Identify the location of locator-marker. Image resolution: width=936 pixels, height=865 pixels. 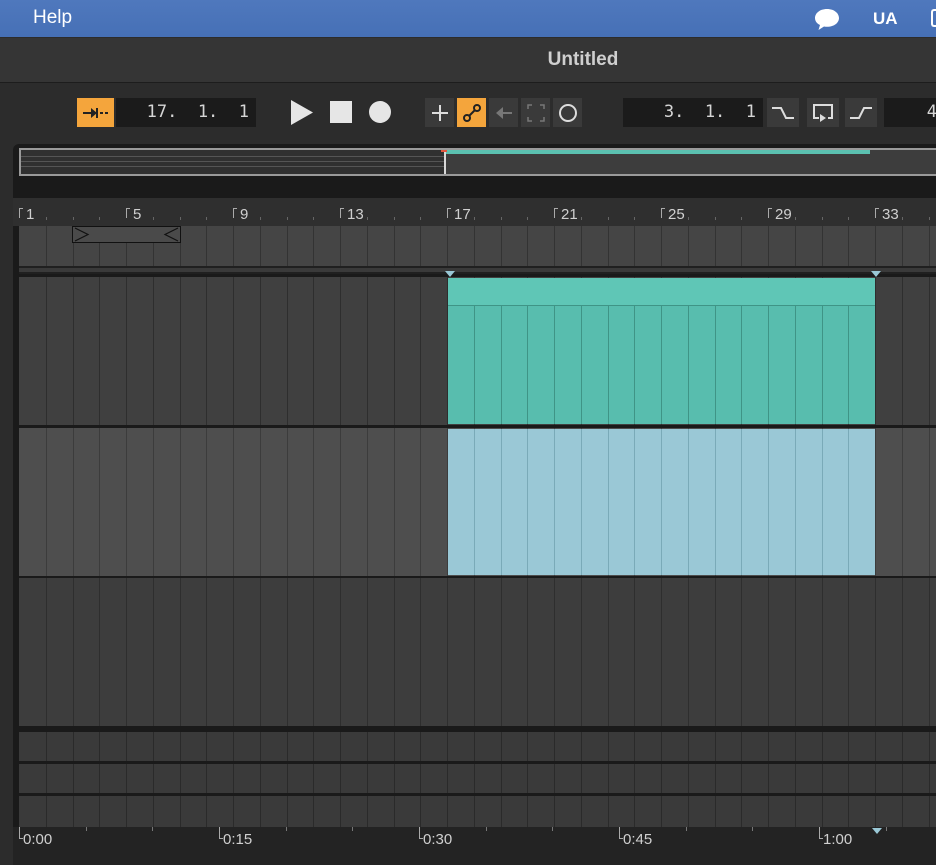
(126, 234).